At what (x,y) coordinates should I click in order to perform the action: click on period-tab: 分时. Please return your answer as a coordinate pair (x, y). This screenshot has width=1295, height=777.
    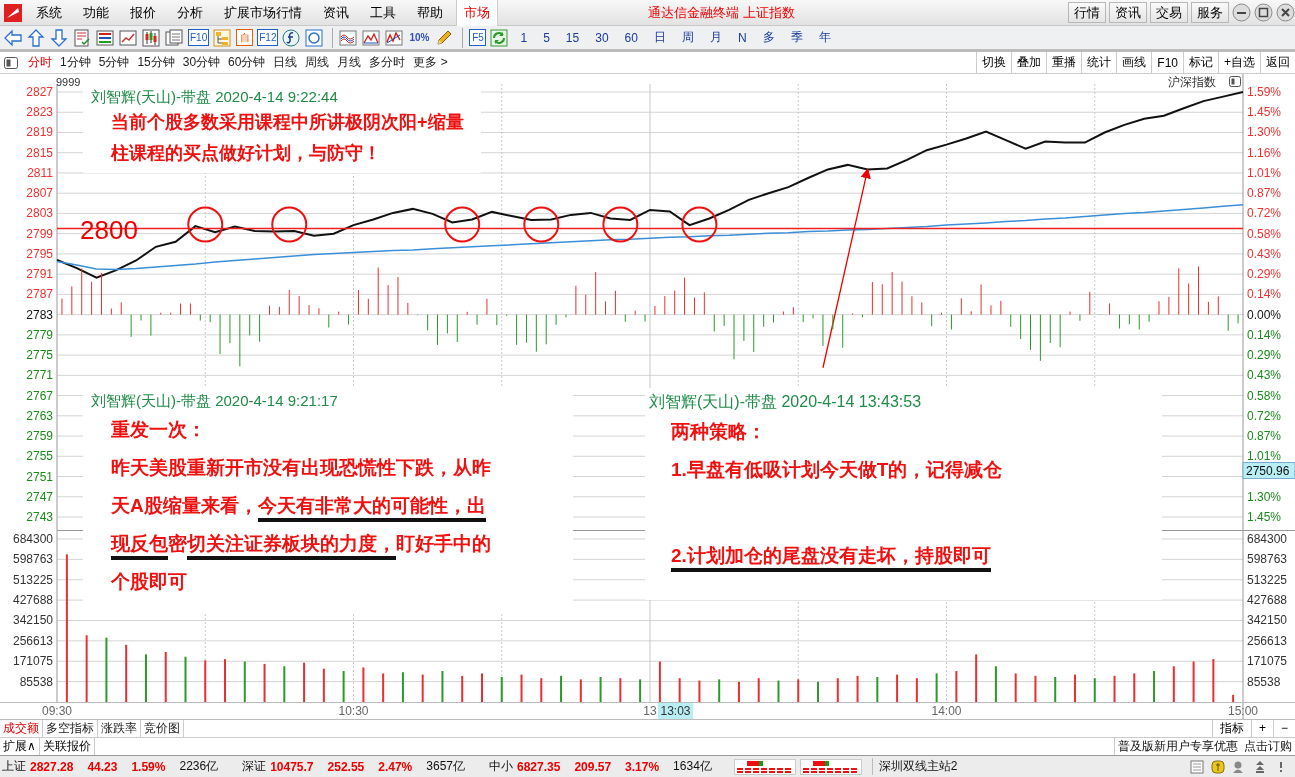
    Looking at the image, I should click on (40, 62).